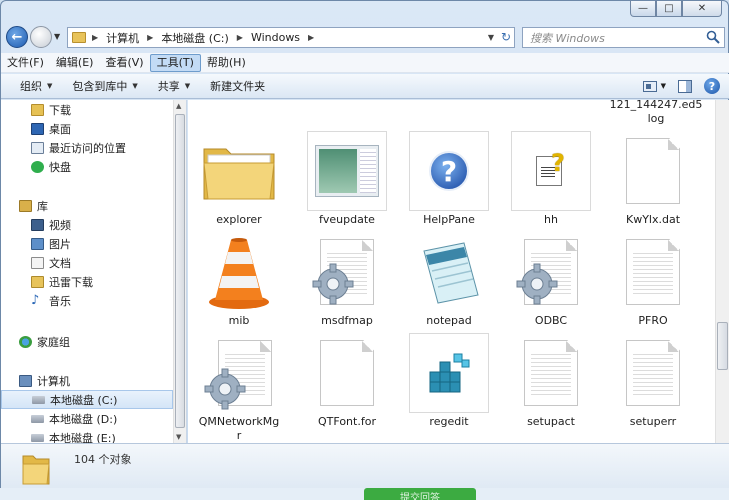 The image size is (729, 500). I want to click on history-dropdown-icon: ▼, so click(57, 36).